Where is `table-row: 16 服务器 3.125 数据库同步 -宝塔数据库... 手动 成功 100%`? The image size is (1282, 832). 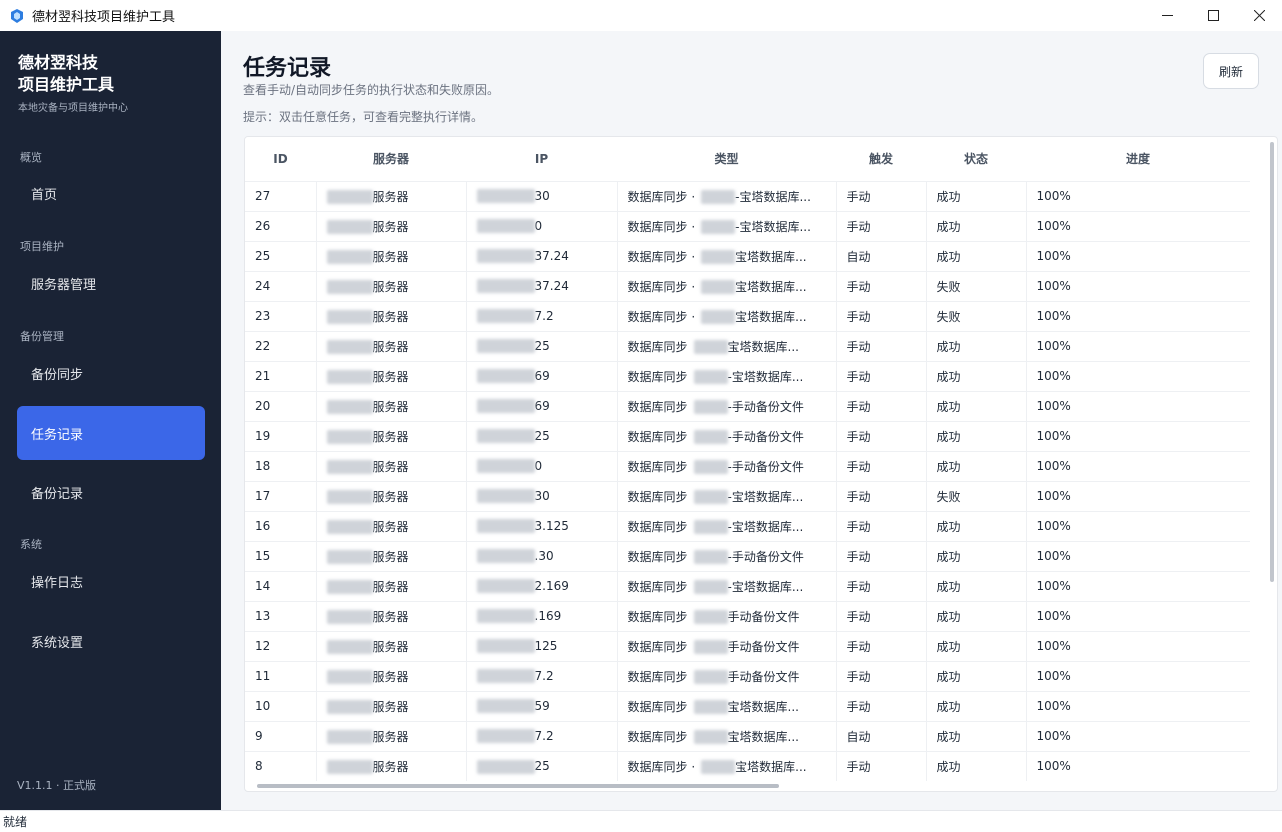
table-row: 16 服务器 3.125 数据库同步 -宝塔数据库... 手动 成功 100% is located at coordinates (747, 525).